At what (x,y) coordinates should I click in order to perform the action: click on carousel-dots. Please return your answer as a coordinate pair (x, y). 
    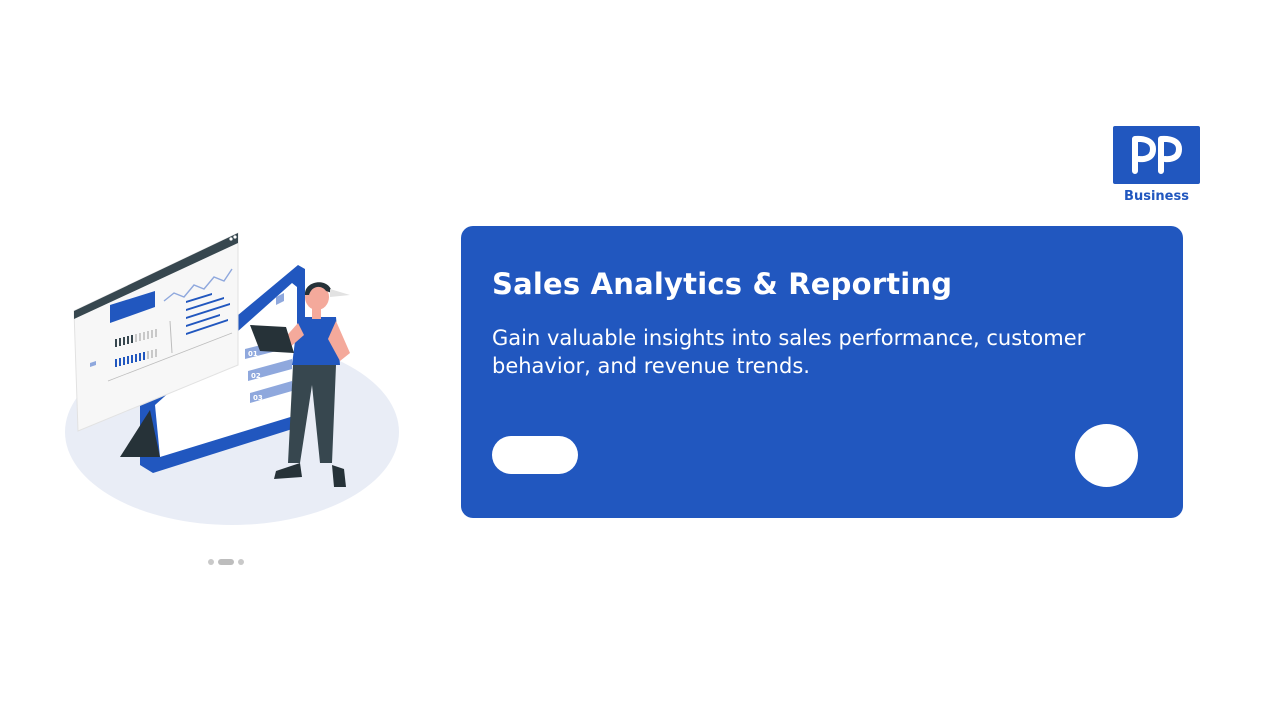
    Looking at the image, I should click on (226, 562).